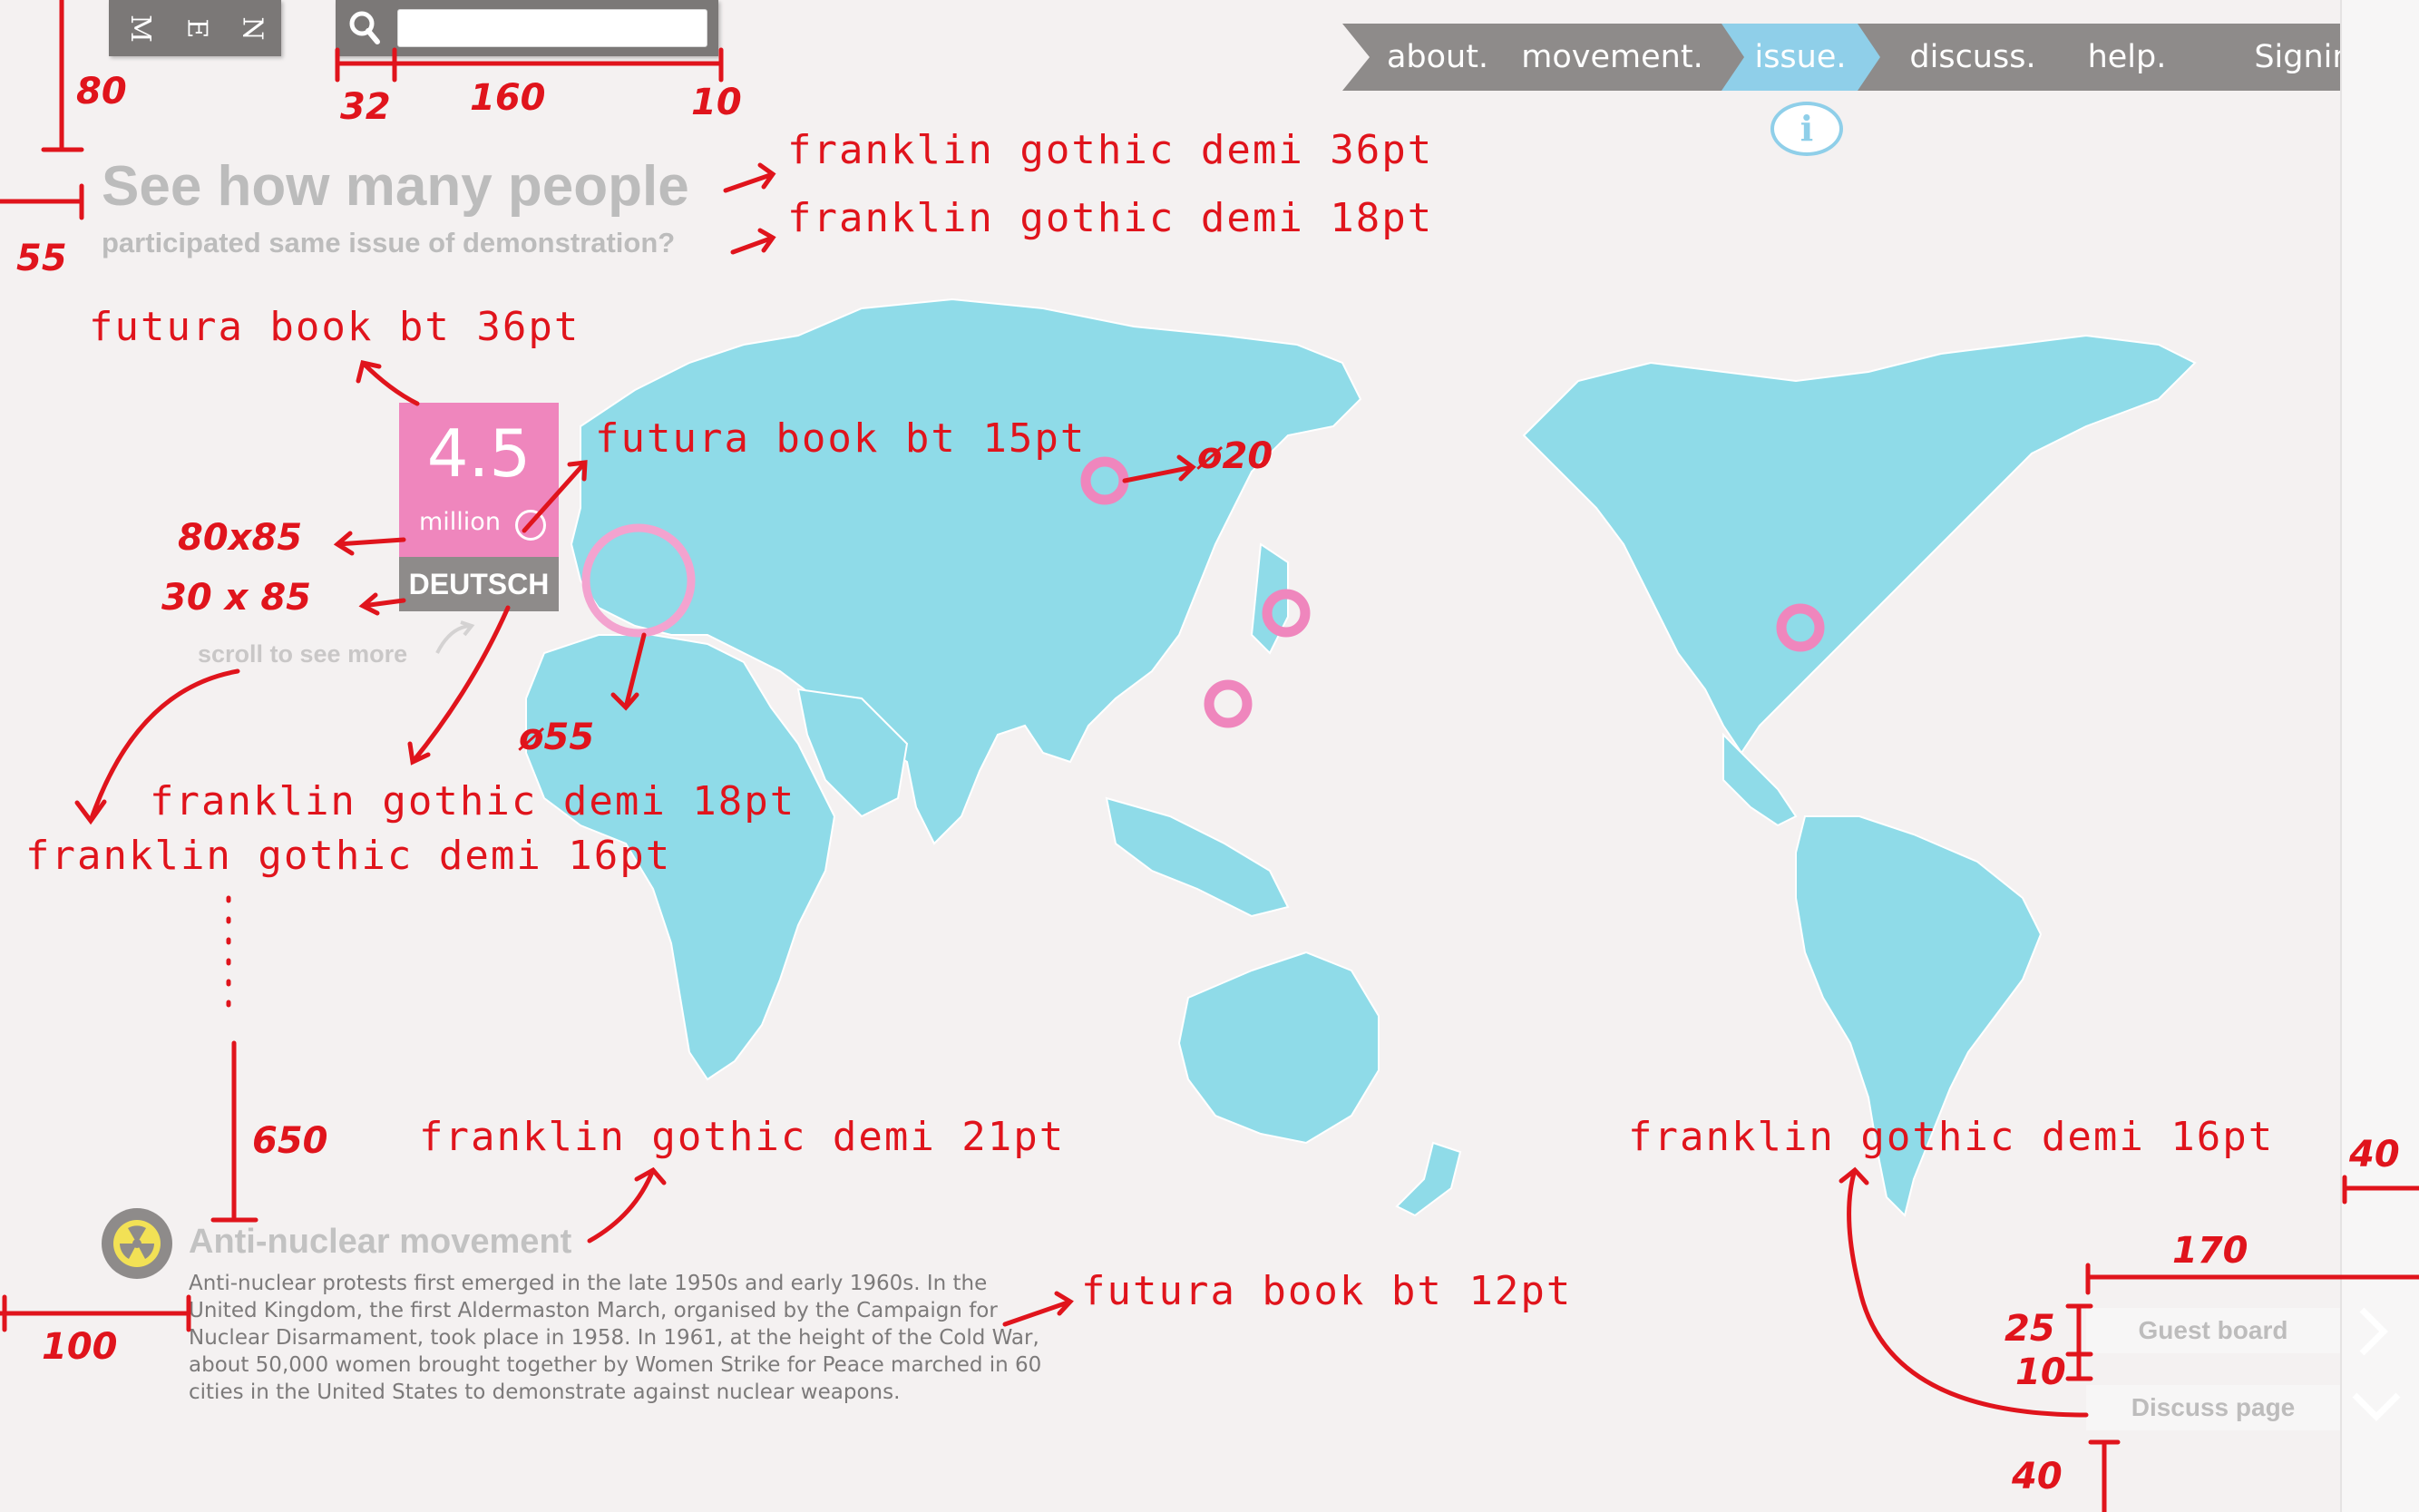 This screenshot has height=1512, width=2419. What do you see at coordinates (1952, 1137) in the screenshot?
I see `annot-side-font: franklin gothic demi 16pt` at bounding box center [1952, 1137].